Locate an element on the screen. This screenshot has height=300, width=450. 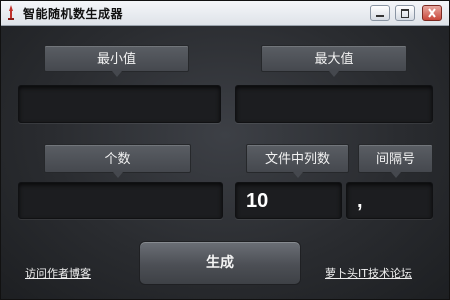
close-icon is located at coordinates (432, 13).